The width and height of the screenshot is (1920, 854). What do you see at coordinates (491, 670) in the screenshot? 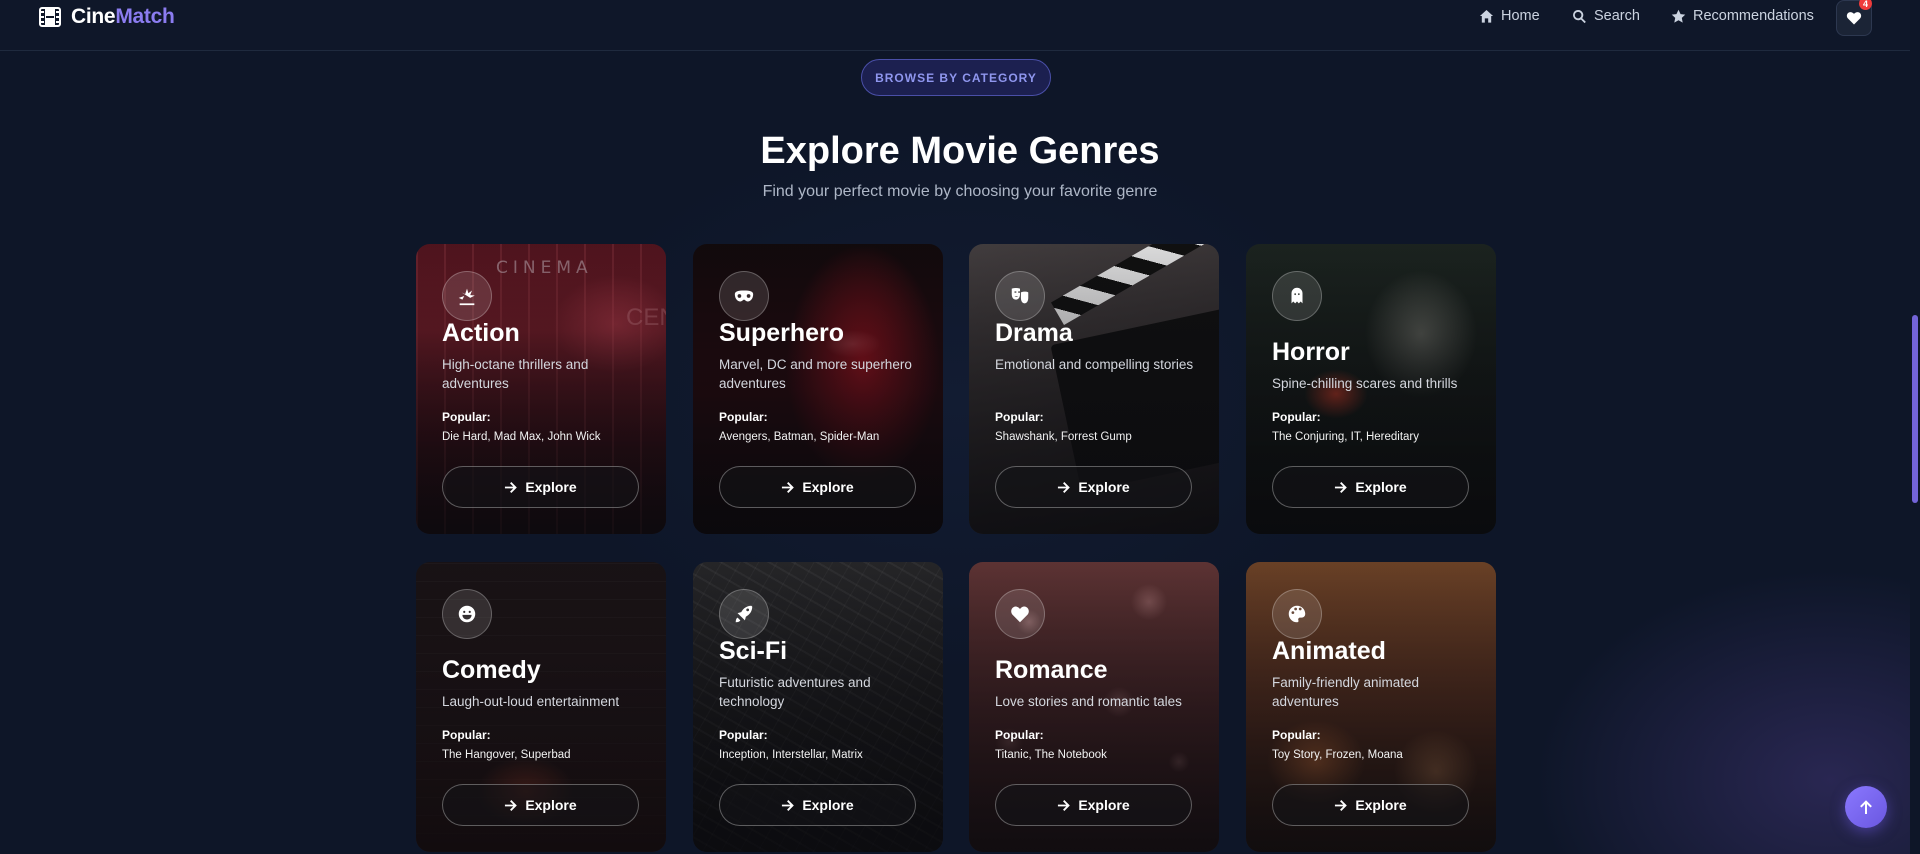
I see `genre-title: Comedy` at bounding box center [491, 670].